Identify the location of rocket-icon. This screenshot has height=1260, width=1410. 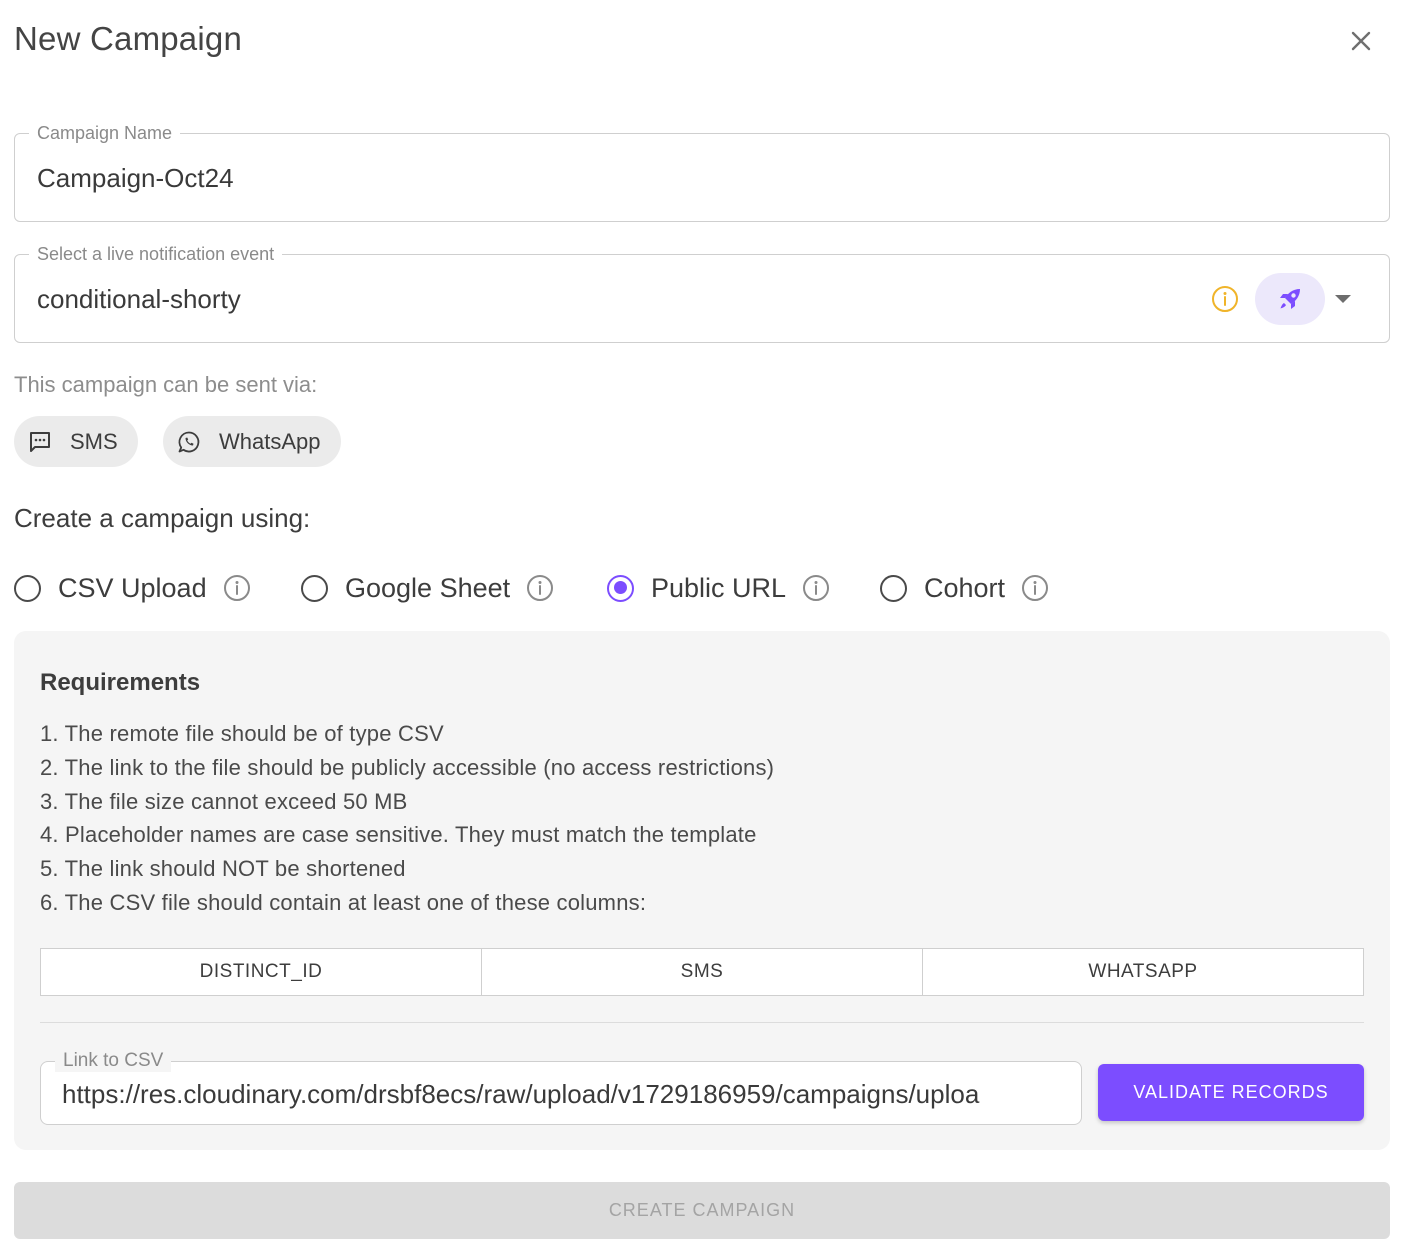
(1290, 299).